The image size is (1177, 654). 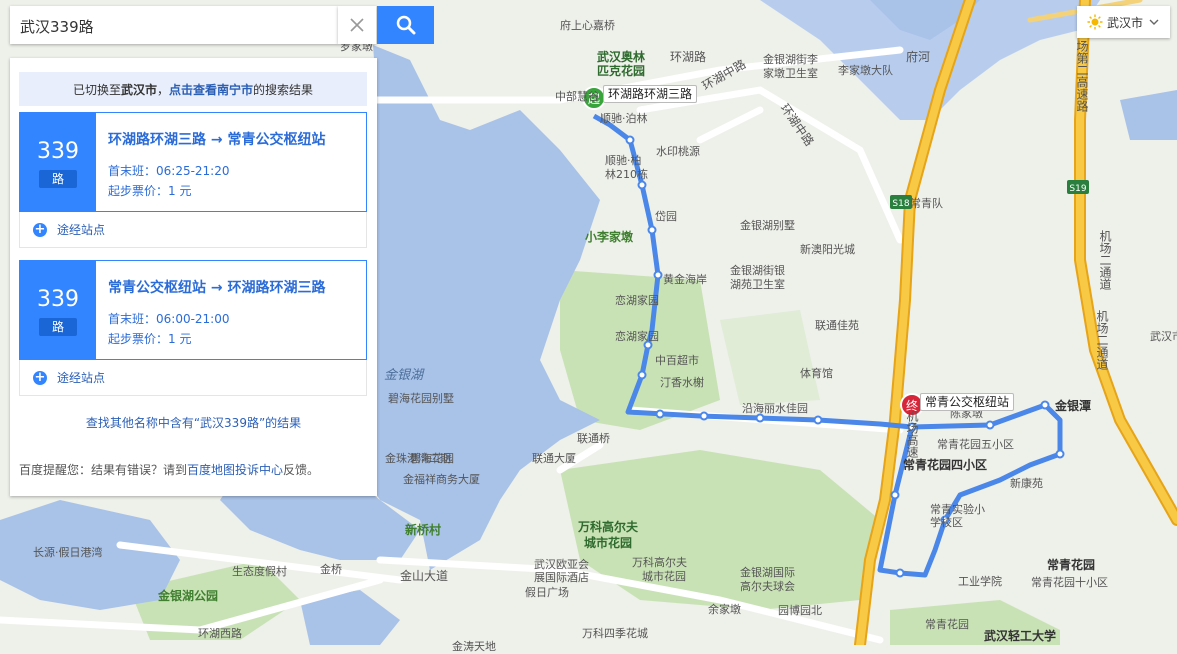 What do you see at coordinates (561, 564) in the screenshot?
I see `map-label: 武汉欧亚会` at bounding box center [561, 564].